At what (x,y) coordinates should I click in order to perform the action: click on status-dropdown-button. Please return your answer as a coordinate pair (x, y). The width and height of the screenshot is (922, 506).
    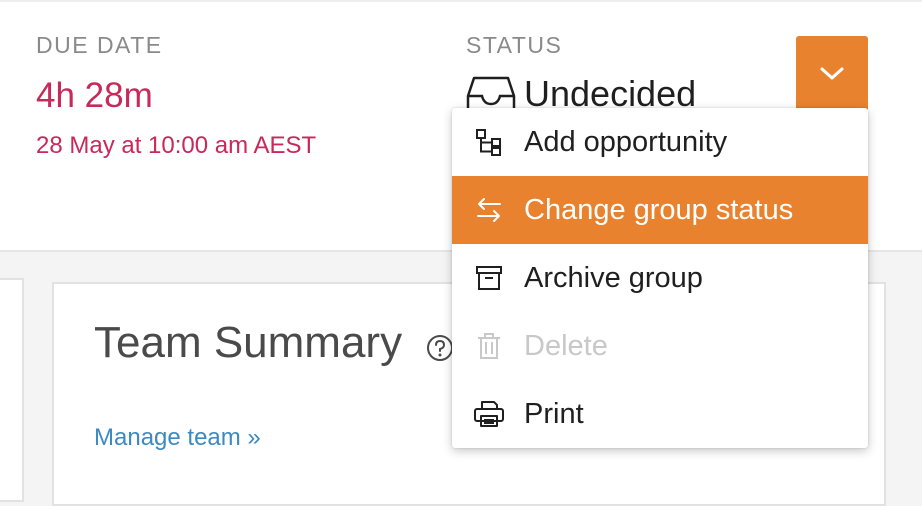
    Looking at the image, I should click on (832, 74).